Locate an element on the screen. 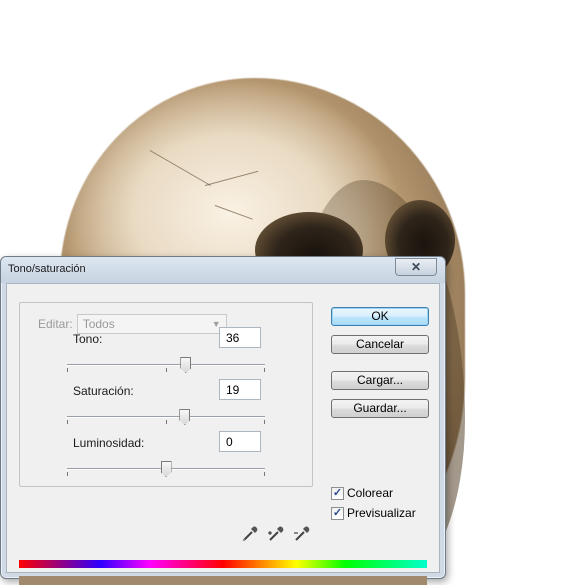 The image size is (581, 585). hue-input: 36 is located at coordinates (240, 337).